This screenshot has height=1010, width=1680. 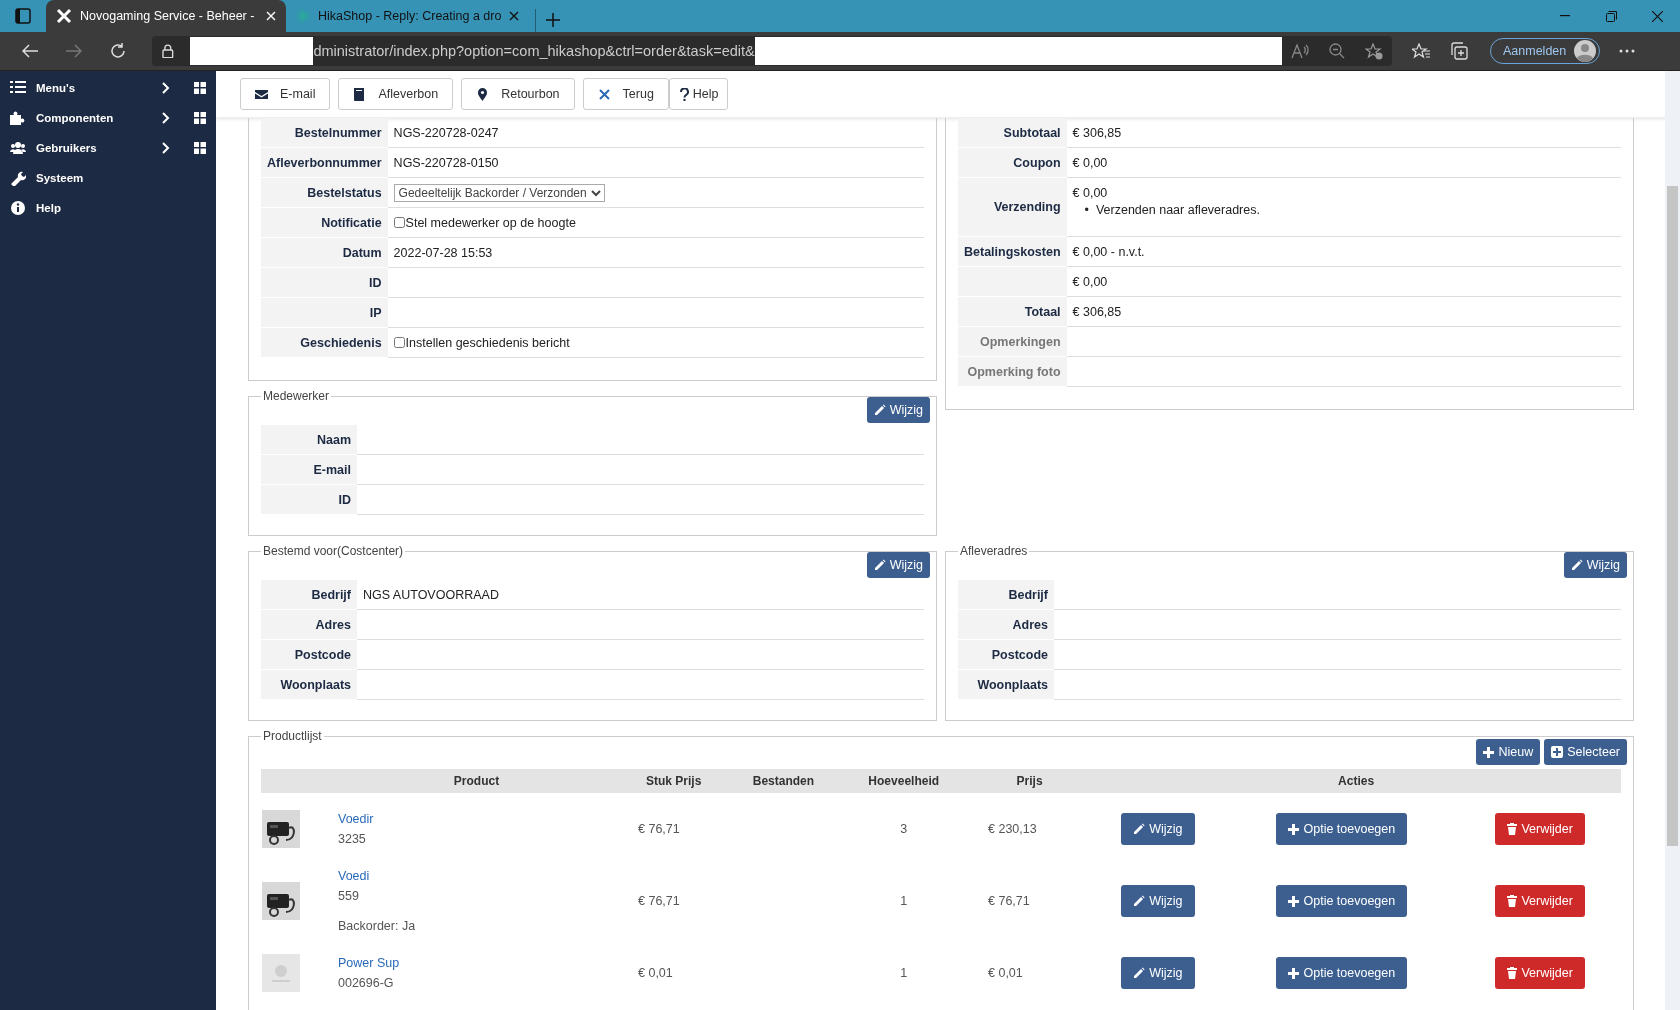 I want to click on minimize-icon, so click(x=1565, y=16).